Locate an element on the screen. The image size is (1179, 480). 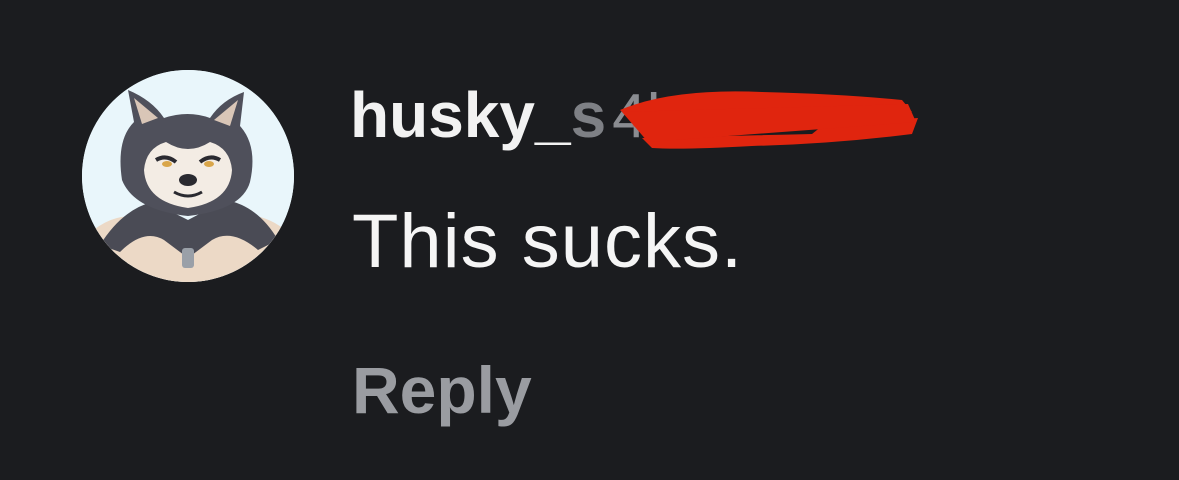
reply-button: Reply is located at coordinates (442, 390).